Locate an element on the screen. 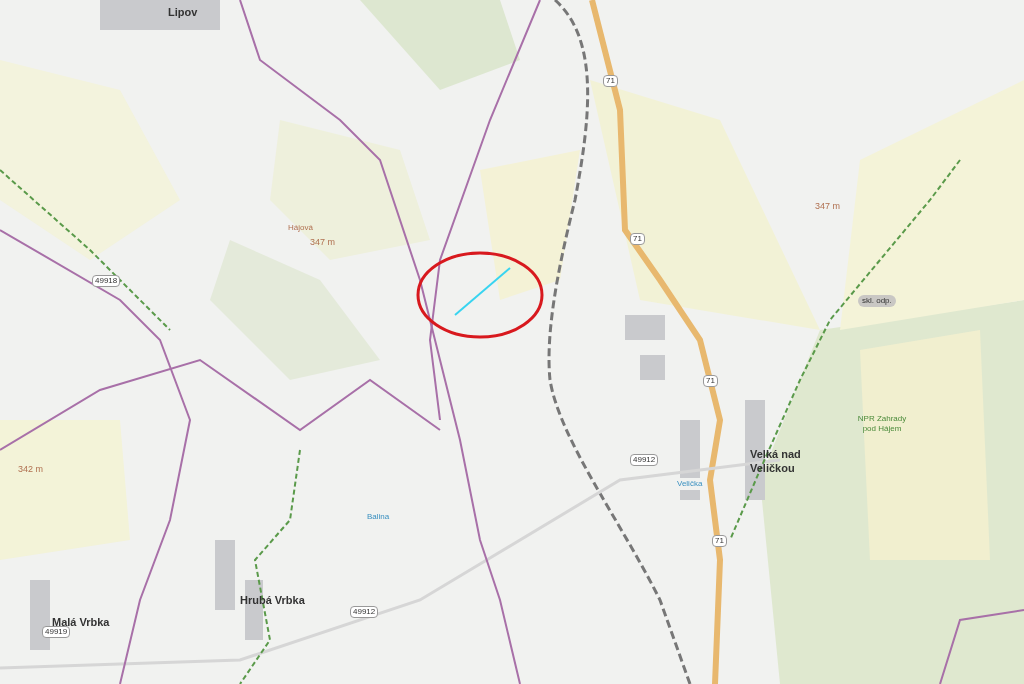 The height and width of the screenshot is (684, 1024). road-number-sign: 49919 is located at coordinates (56, 632).